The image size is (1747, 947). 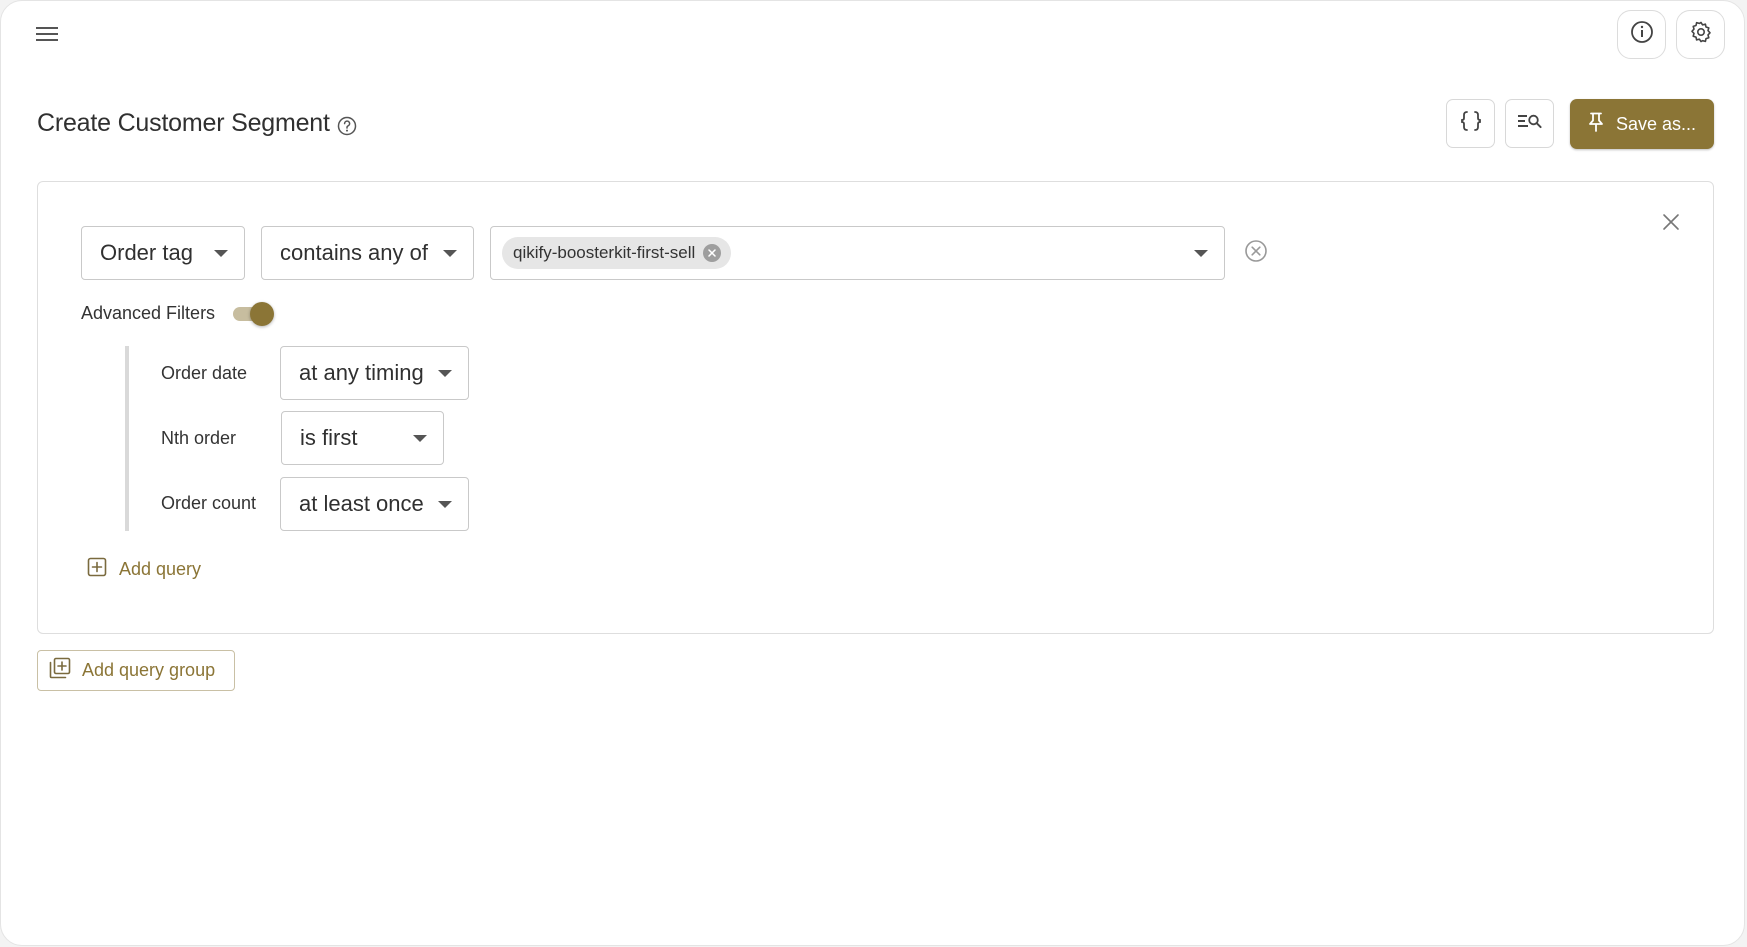 I want to click on toggle-thumb, so click(x=262, y=314).